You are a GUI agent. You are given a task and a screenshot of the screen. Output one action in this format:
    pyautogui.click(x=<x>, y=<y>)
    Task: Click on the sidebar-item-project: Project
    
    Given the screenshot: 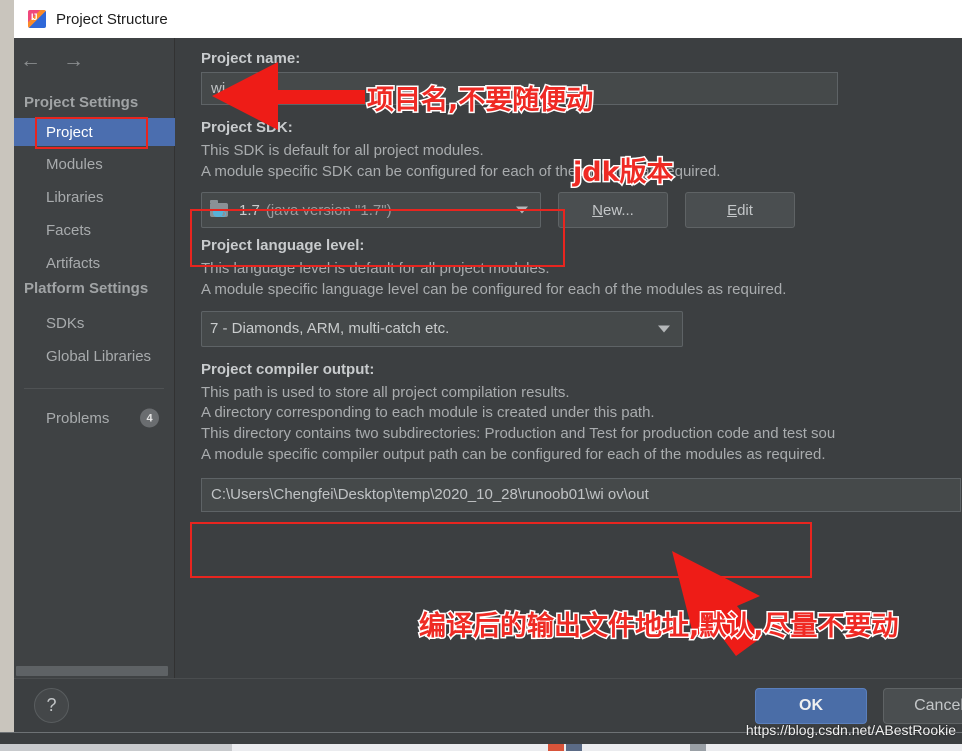 What is the action you would take?
    pyautogui.click(x=94, y=132)
    